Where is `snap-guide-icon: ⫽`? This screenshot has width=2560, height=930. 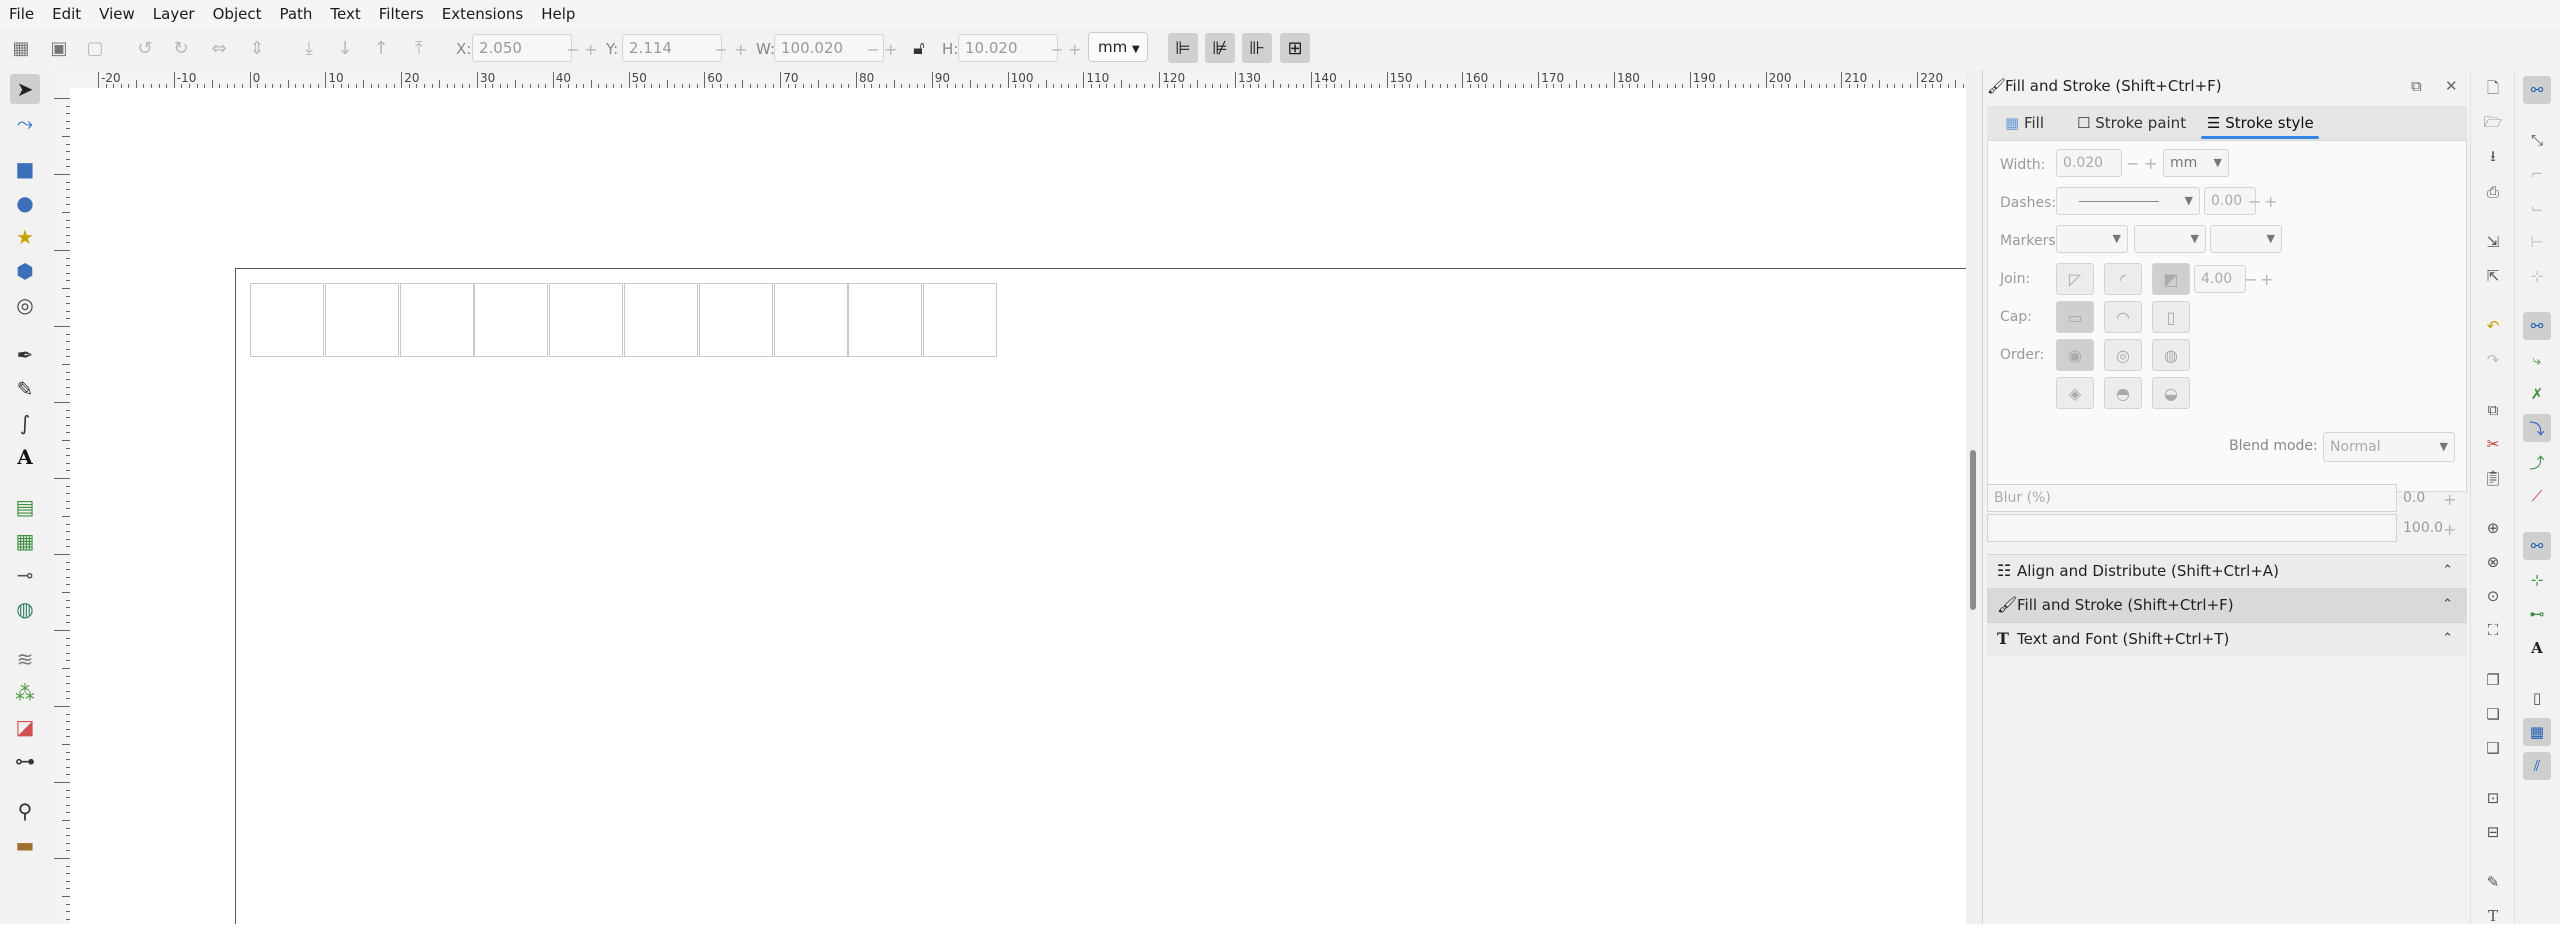
snap-guide-icon: ⫽ is located at coordinates (2537, 766).